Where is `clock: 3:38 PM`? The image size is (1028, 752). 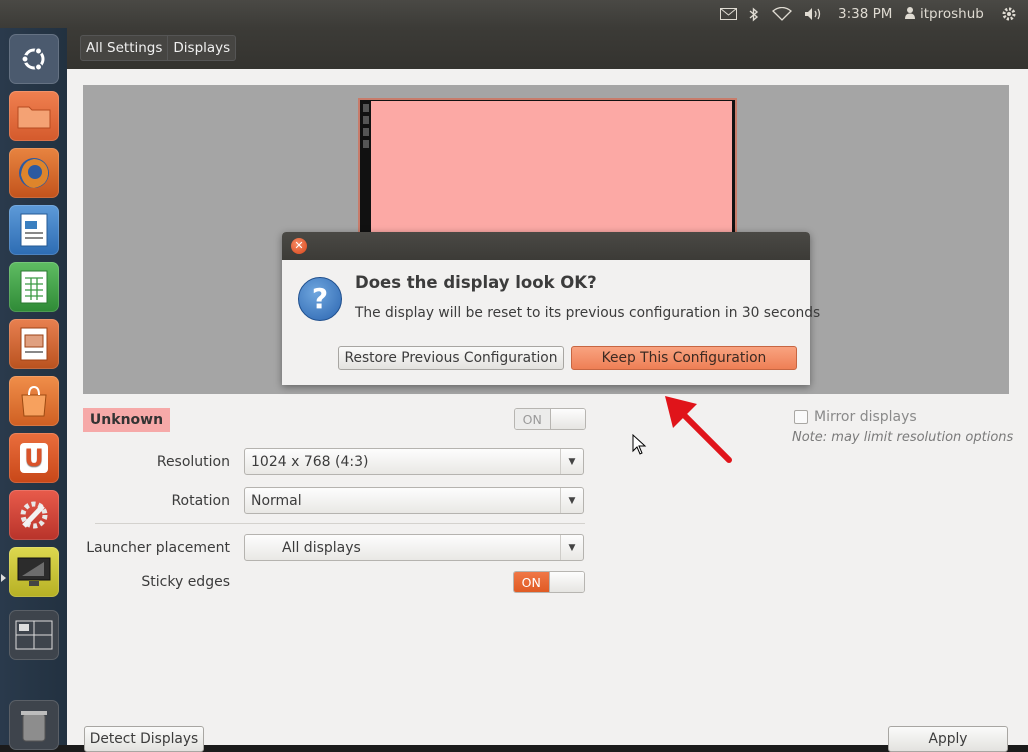
clock: 3:38 PM is located at coordinates (865, 14).